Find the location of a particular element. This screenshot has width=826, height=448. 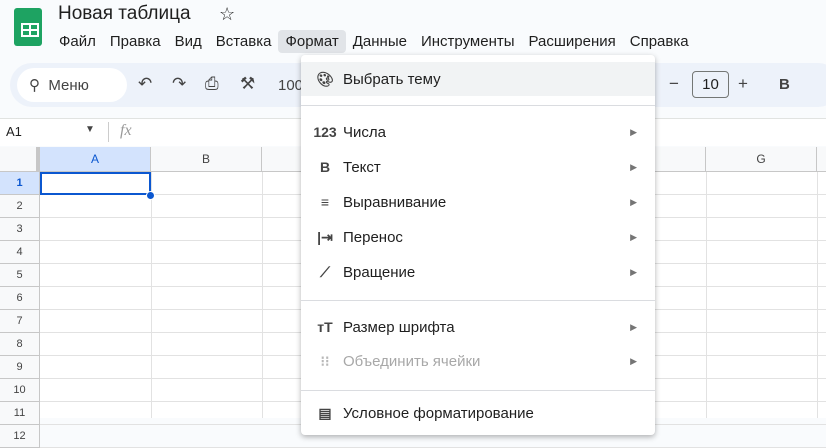

star-icon: ☆ is located at coordinates (227, 14).